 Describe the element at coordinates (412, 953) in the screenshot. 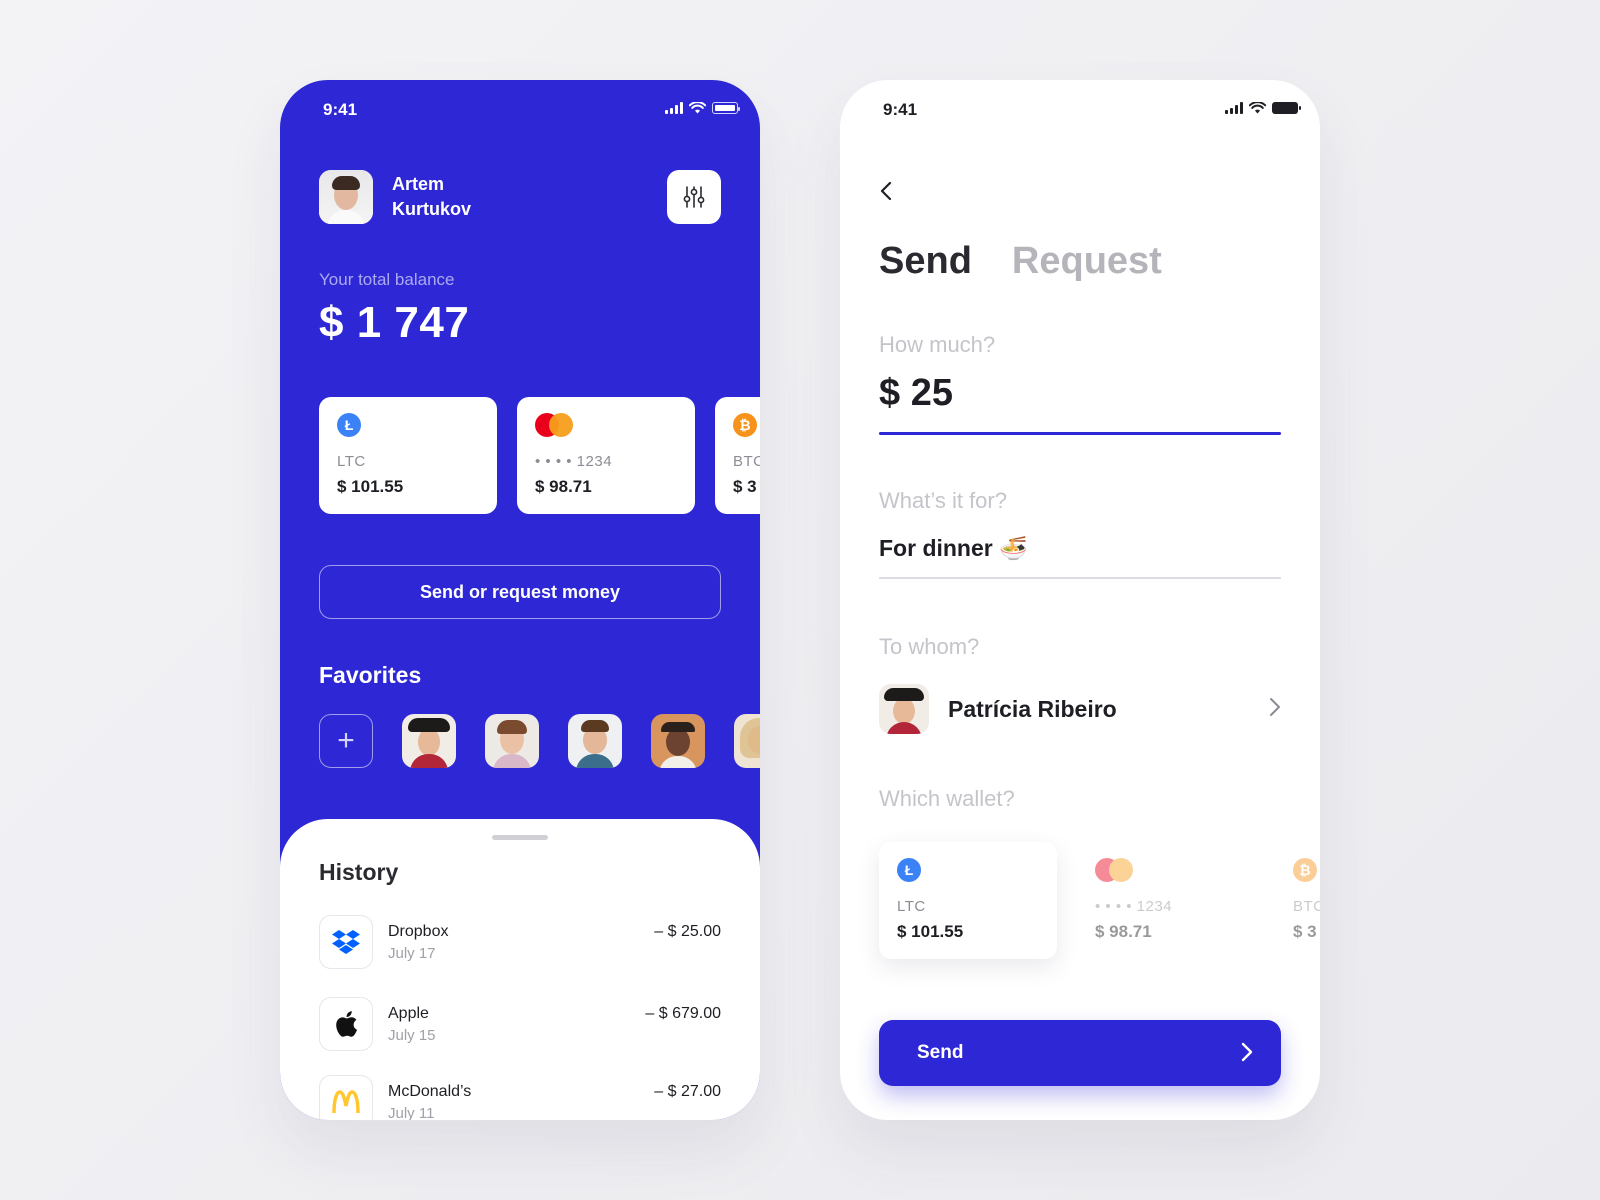

I see `transaction-date: July 17` at that location.